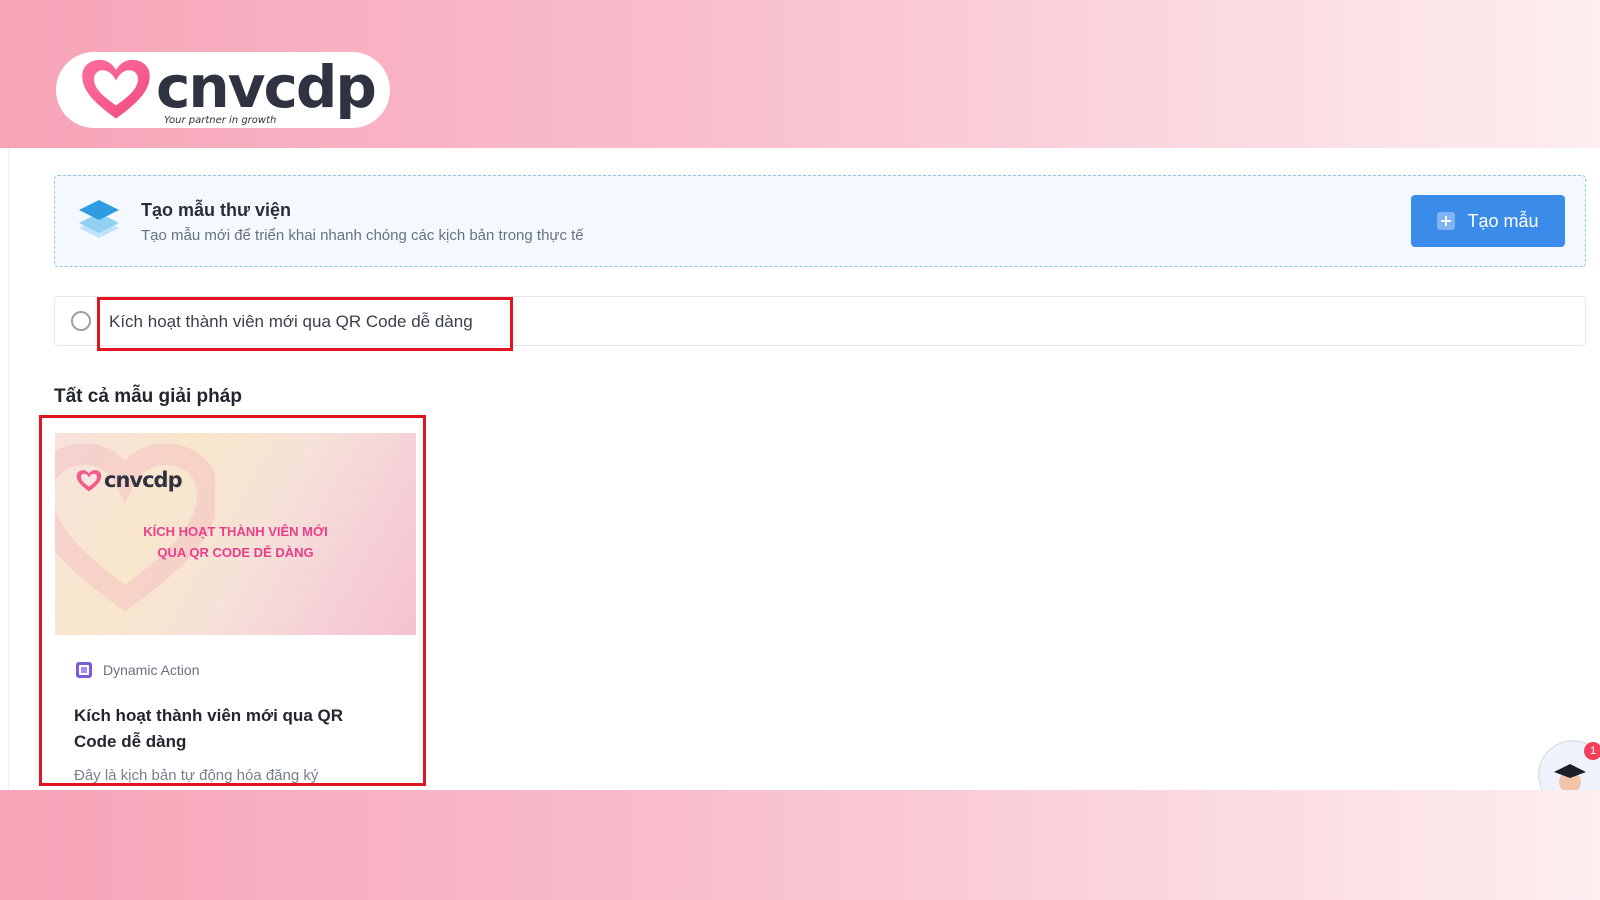 The height and width of the screenshot is (900, 1600). Describe the element at coordinates (148, 396) in the screenshot. I see `section-title: Tất cả mẫu giải pháp` at that location.